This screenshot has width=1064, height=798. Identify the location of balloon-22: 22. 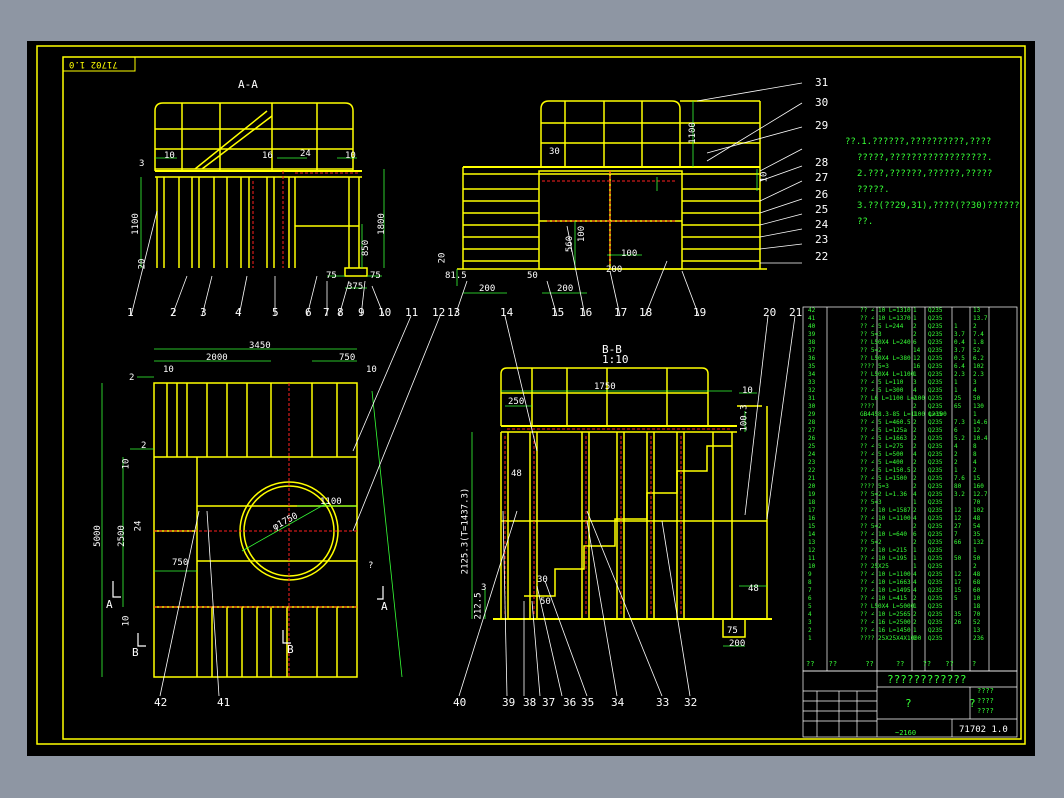
(822, 256).